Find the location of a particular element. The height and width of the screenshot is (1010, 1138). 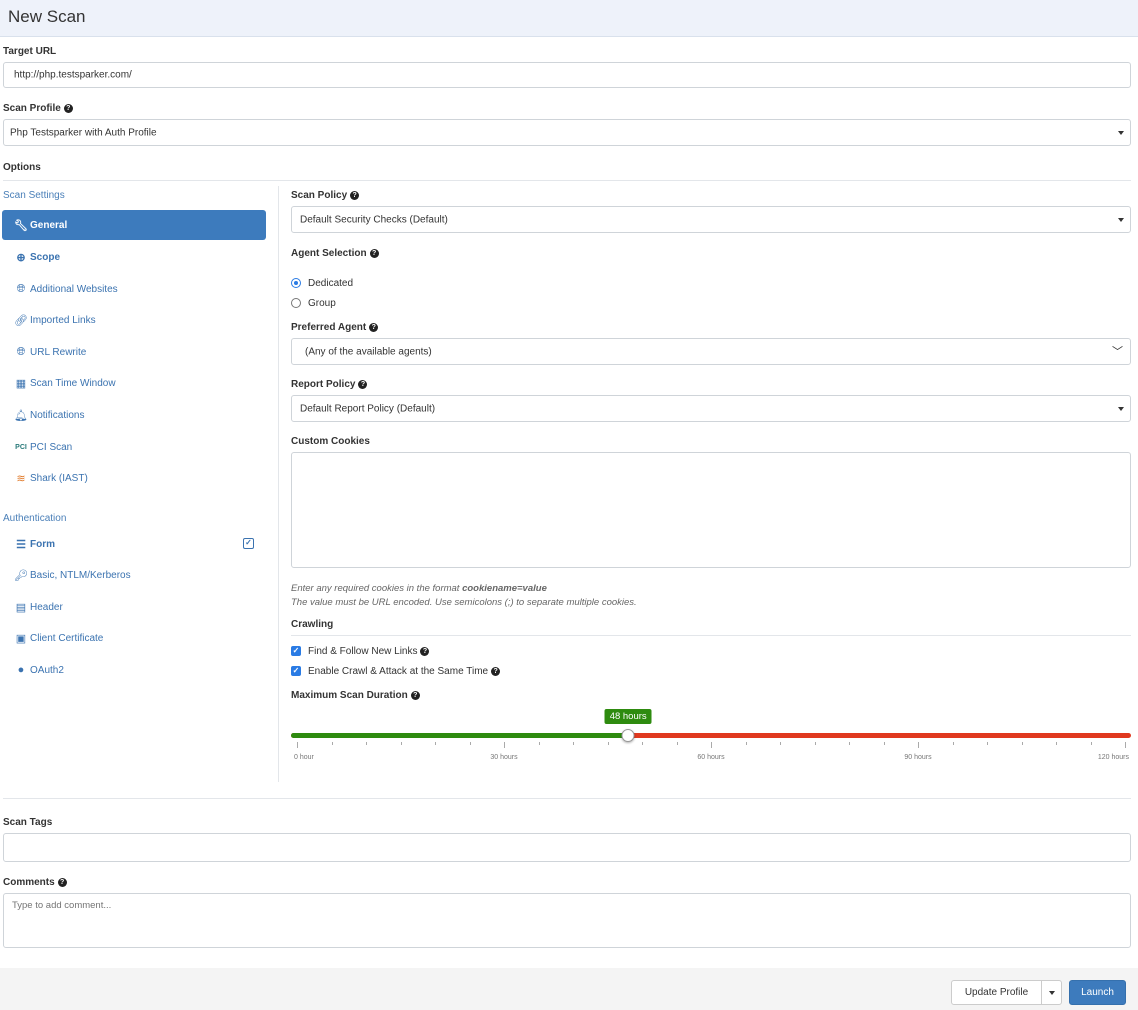

sidebar-item-scope: ⊕ Scope is located at coordinates (134, 257).